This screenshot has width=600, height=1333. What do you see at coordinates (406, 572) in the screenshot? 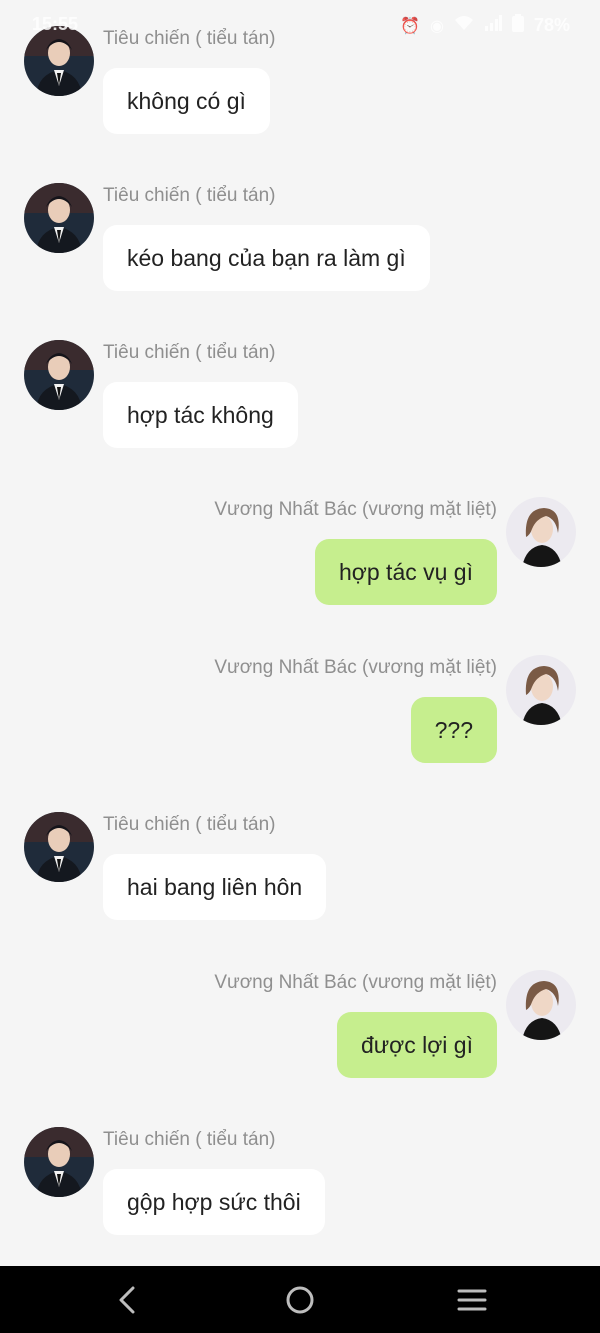
I see `outgoing-message-bubble: hợp tác vụ gì` at bounding box center [406, 572].